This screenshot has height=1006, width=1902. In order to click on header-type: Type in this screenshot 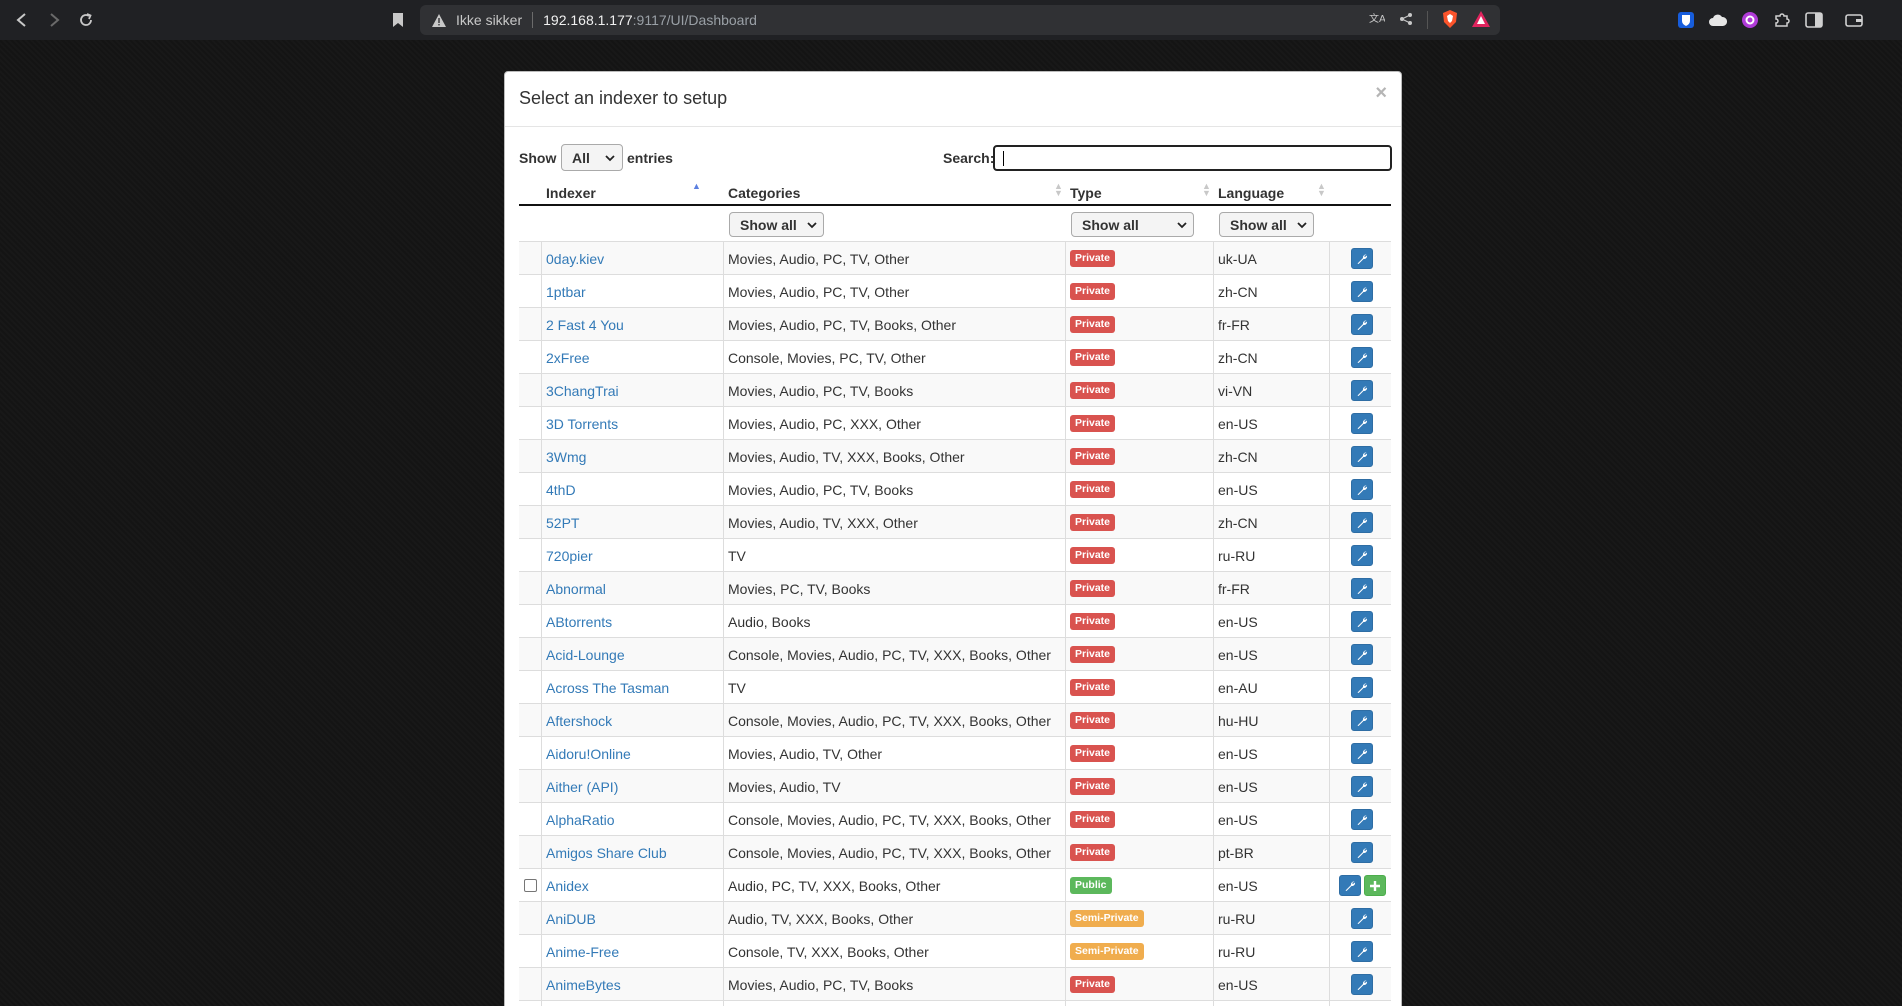, I will do `click(1086, 193)`.